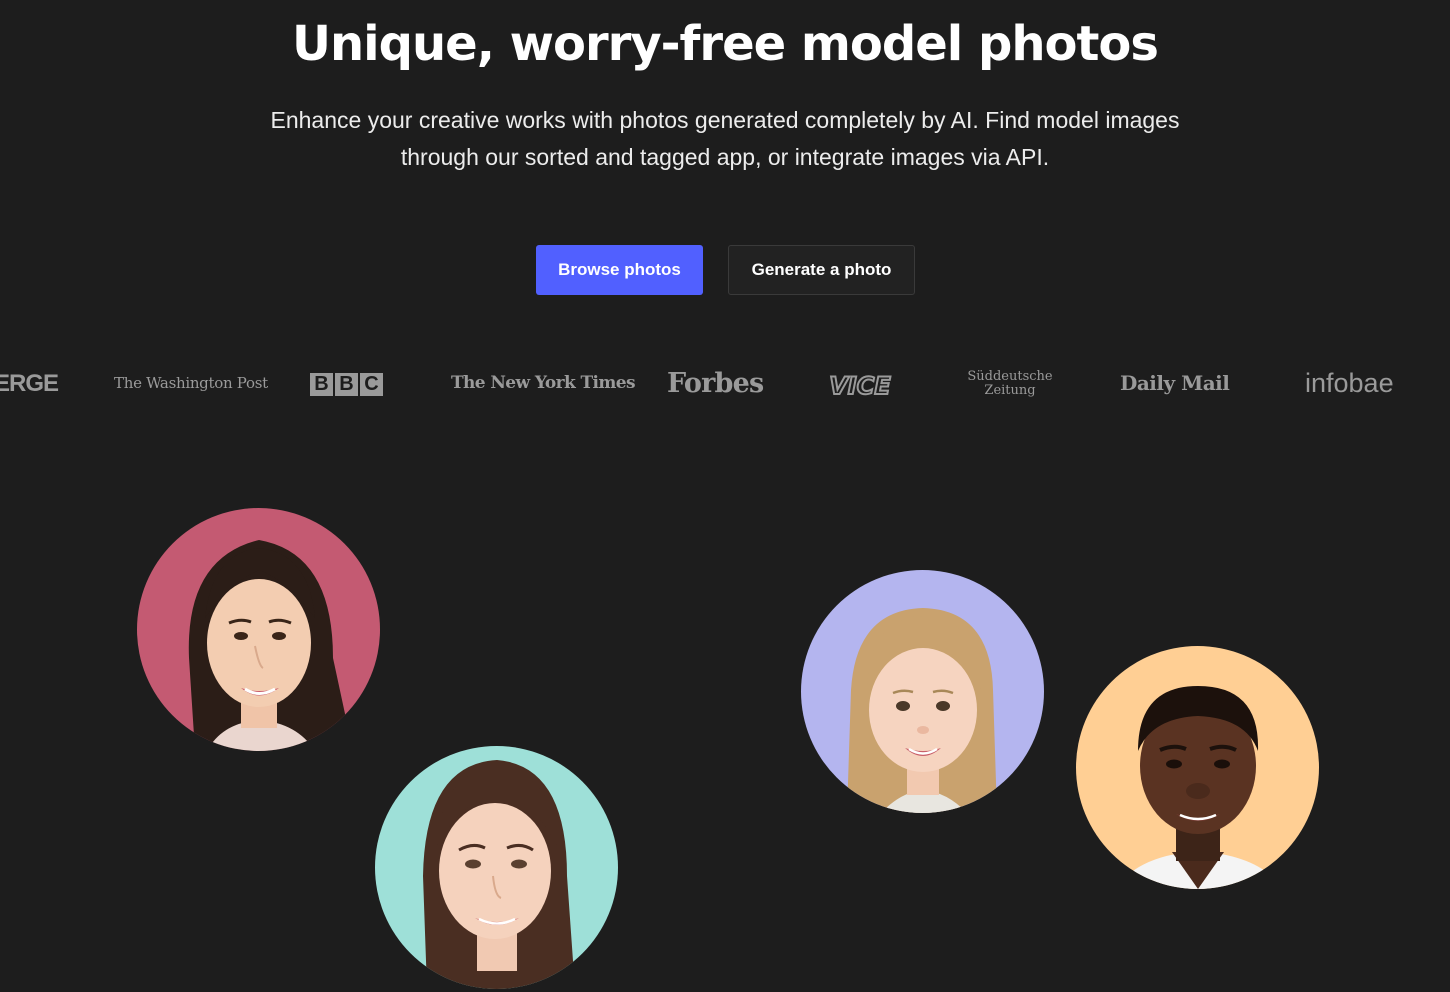  Describe the element at coordinates (1010, 390) in the screenshot. I see `sz-logo-line-2: Zeitung` at that location.